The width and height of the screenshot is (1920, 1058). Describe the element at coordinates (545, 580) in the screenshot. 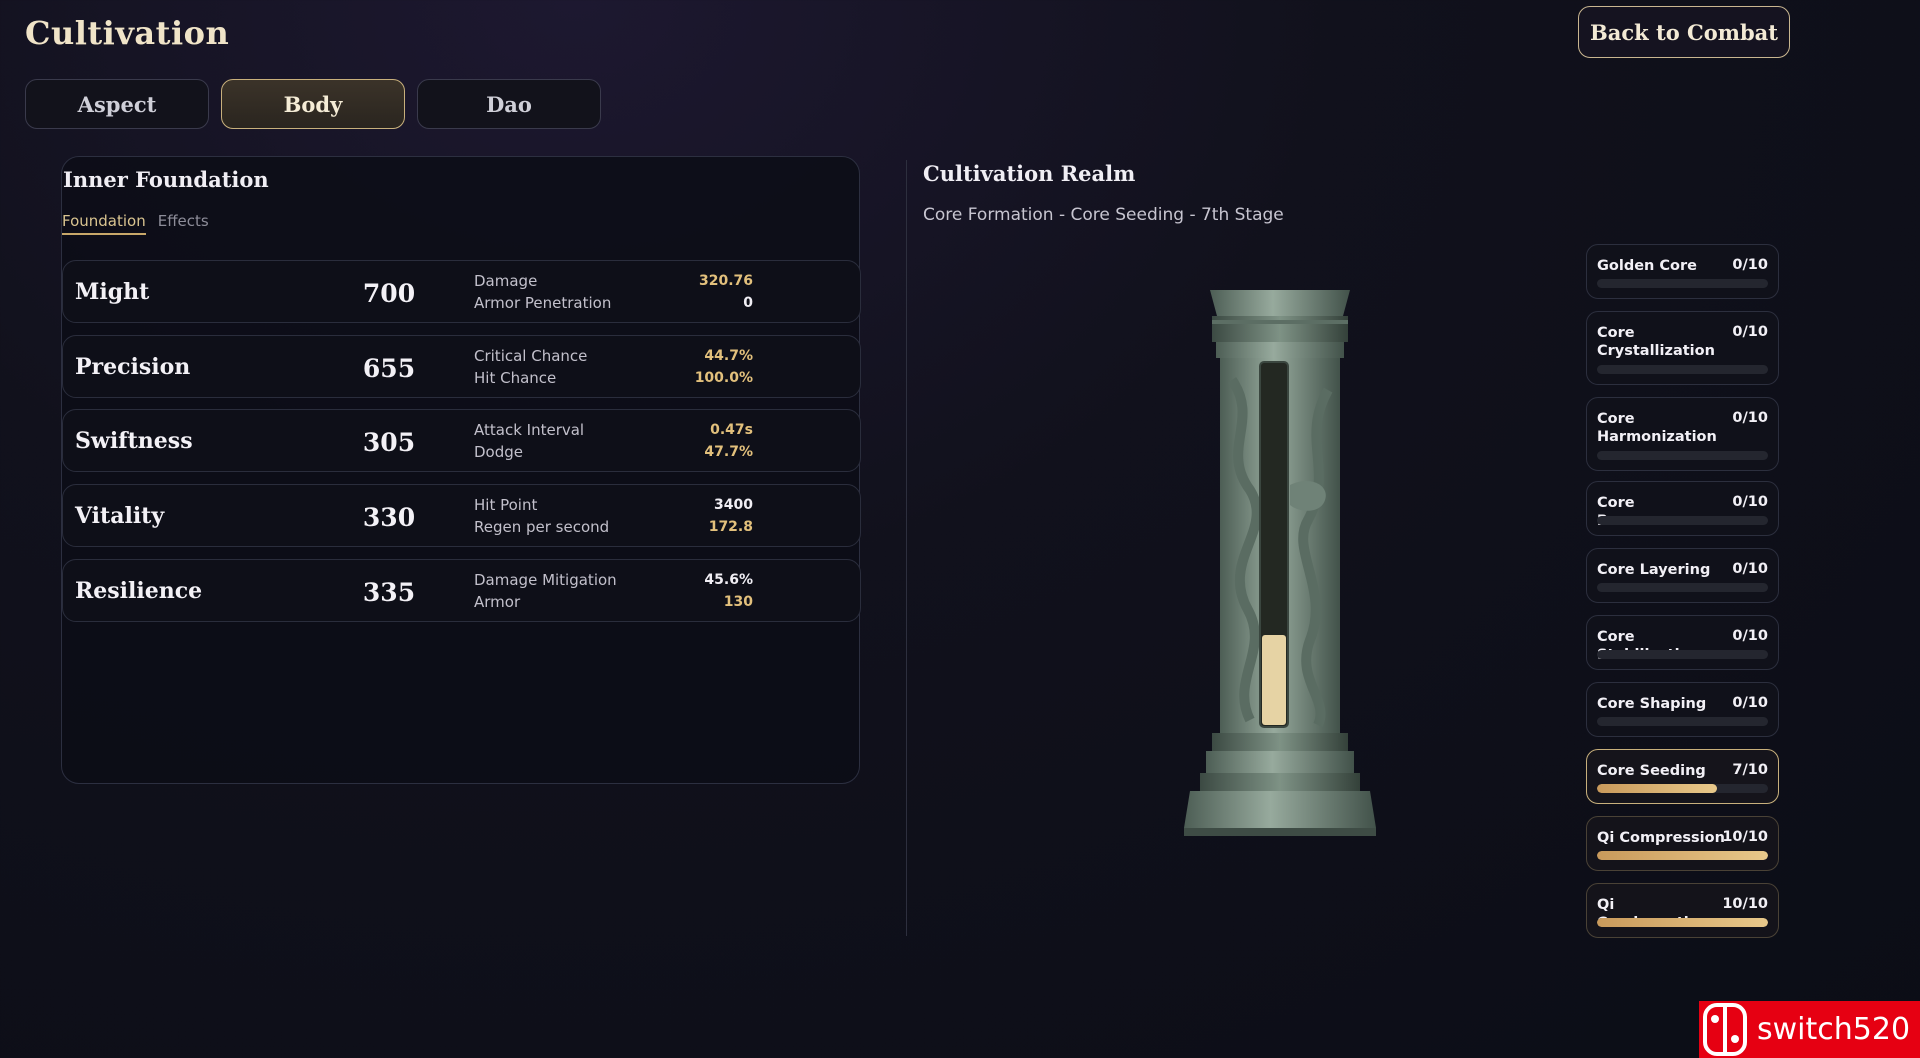

I see `detail-label: Damage Mitigation` at that location.